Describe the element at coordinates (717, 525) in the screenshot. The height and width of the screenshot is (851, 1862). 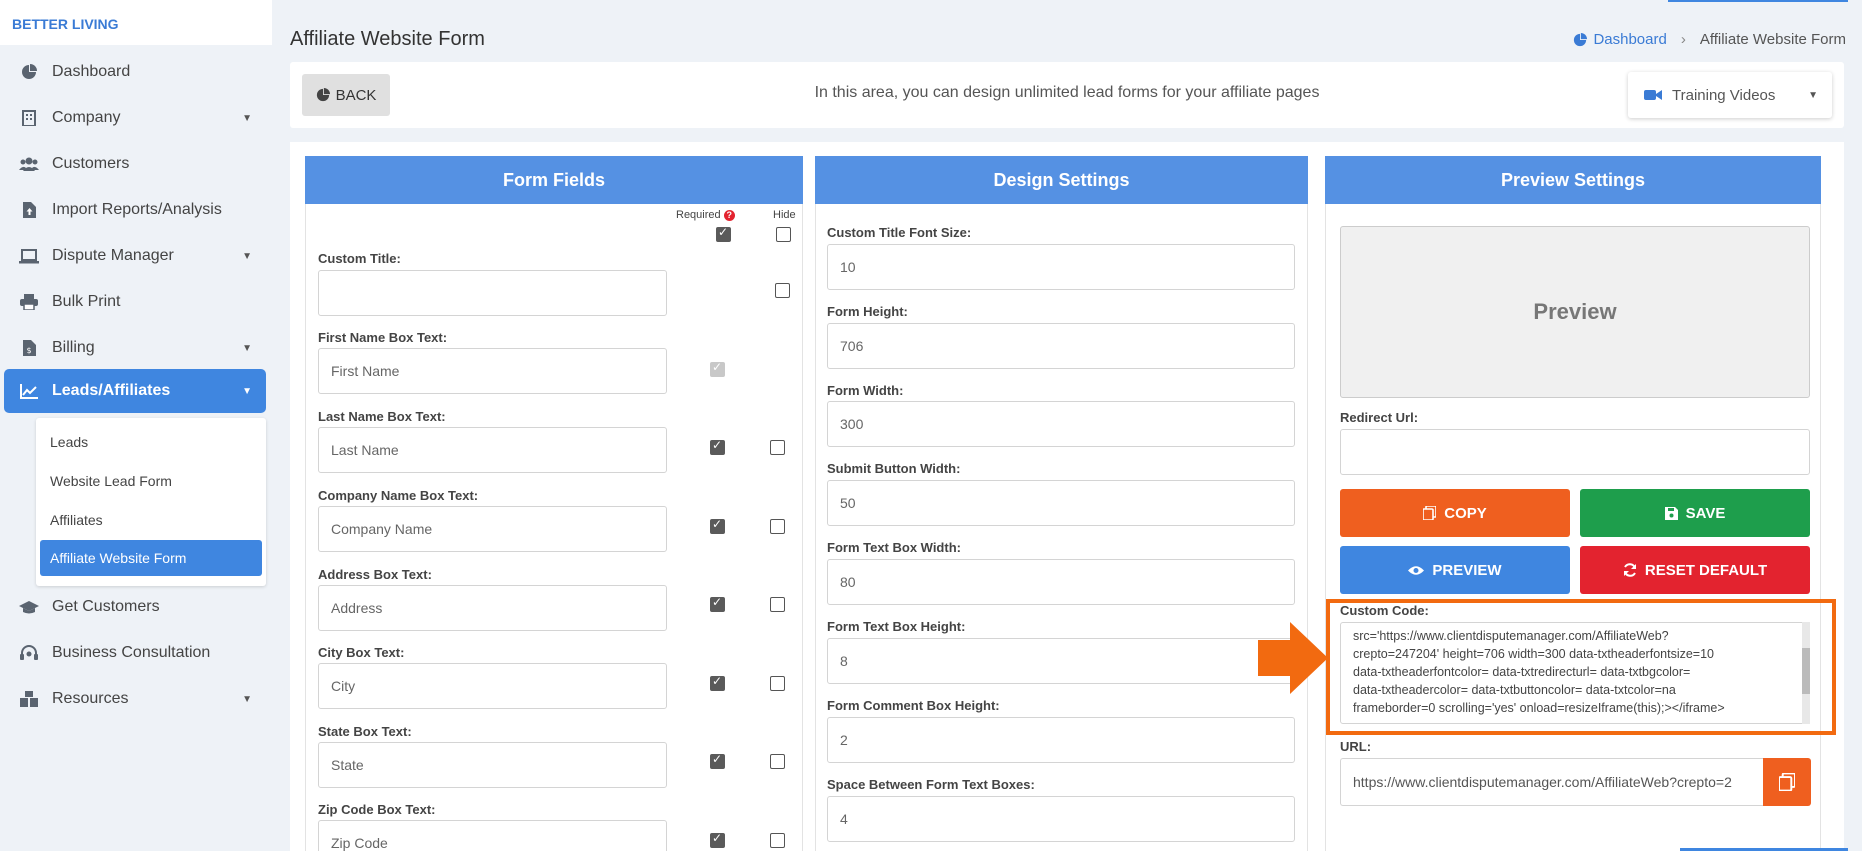
I see `required-company-name-checkbox` at that location.